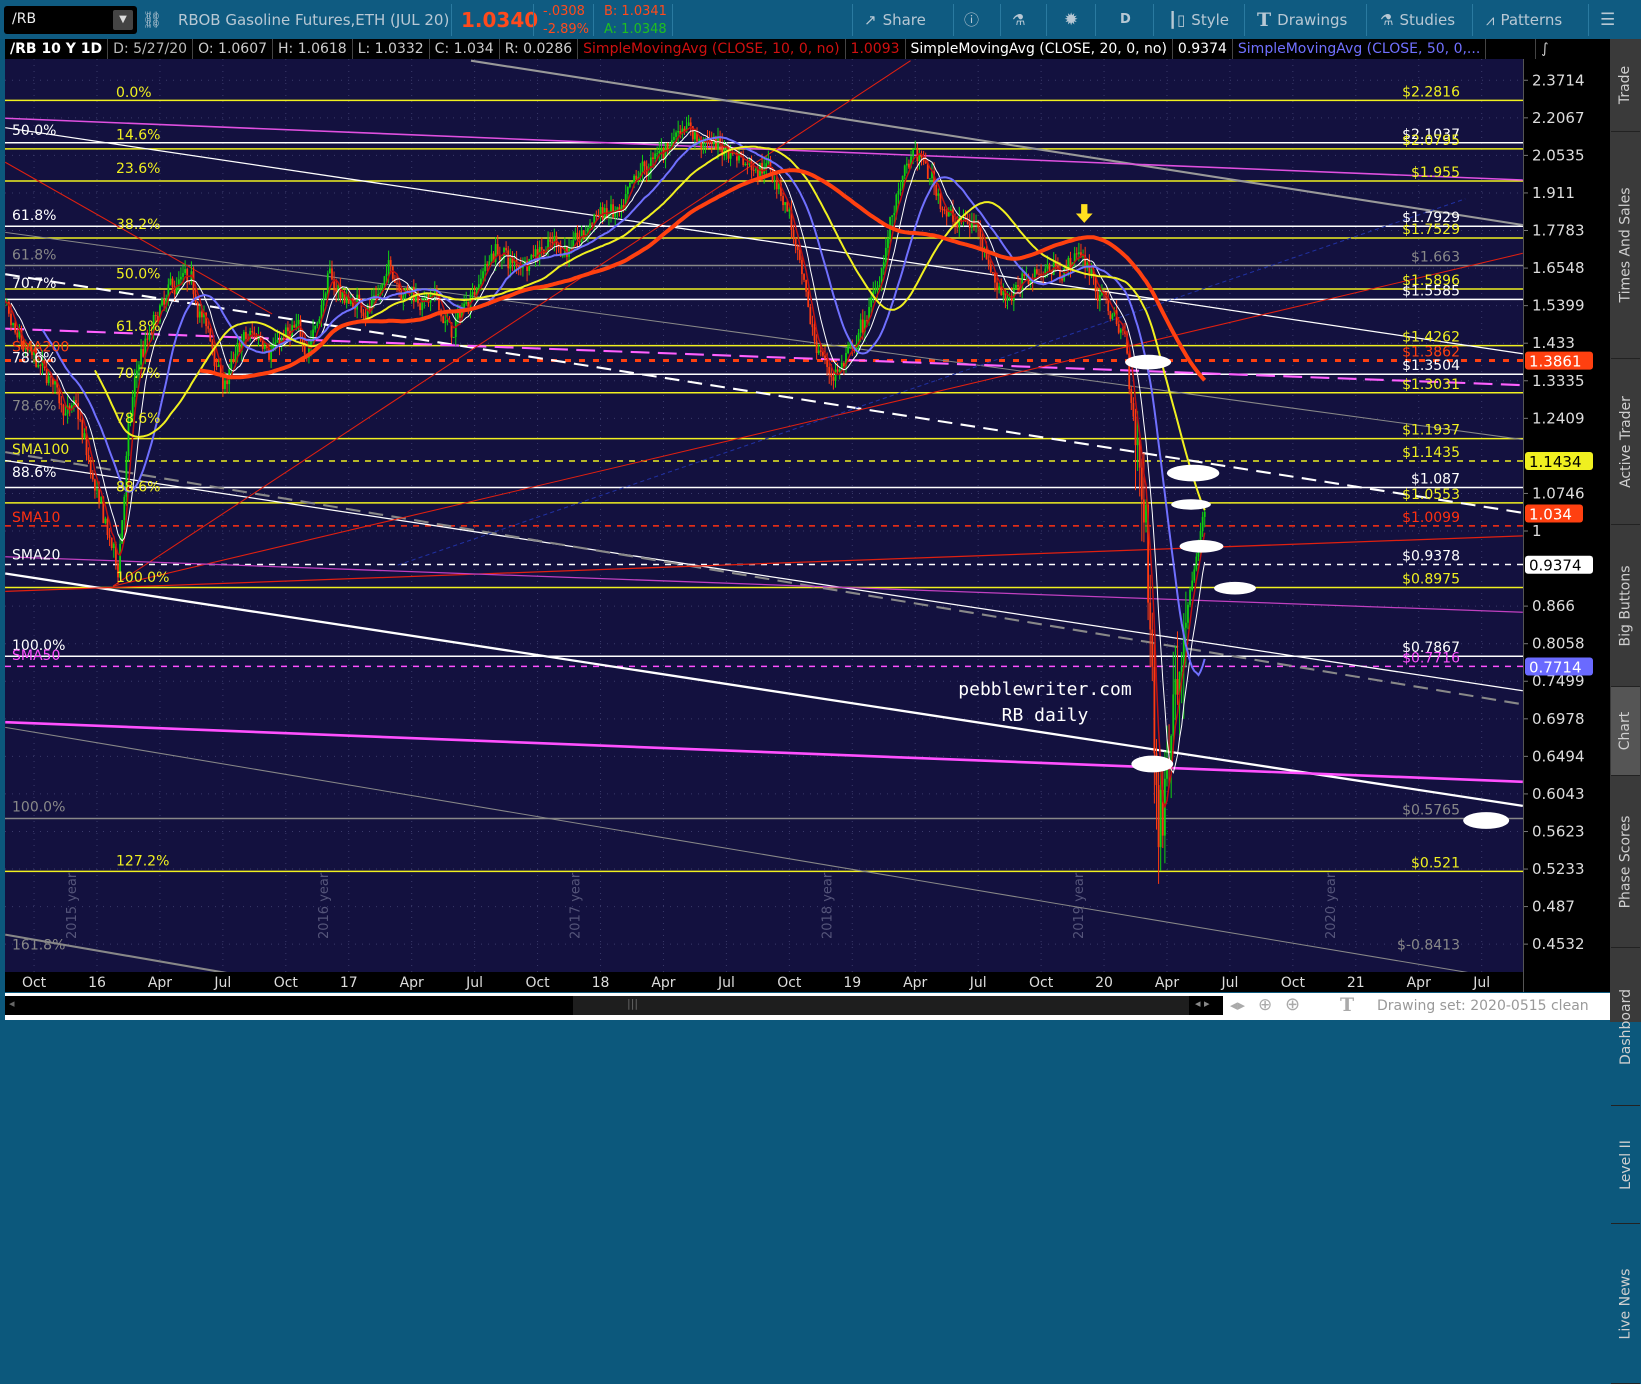 The image size is (1641, 1384). What do you see at coordinates (1625, 606) in the screenshot?
I see `sidebar-tab-big-buttons: Big Buttons` at bounding box center [1625, 606].